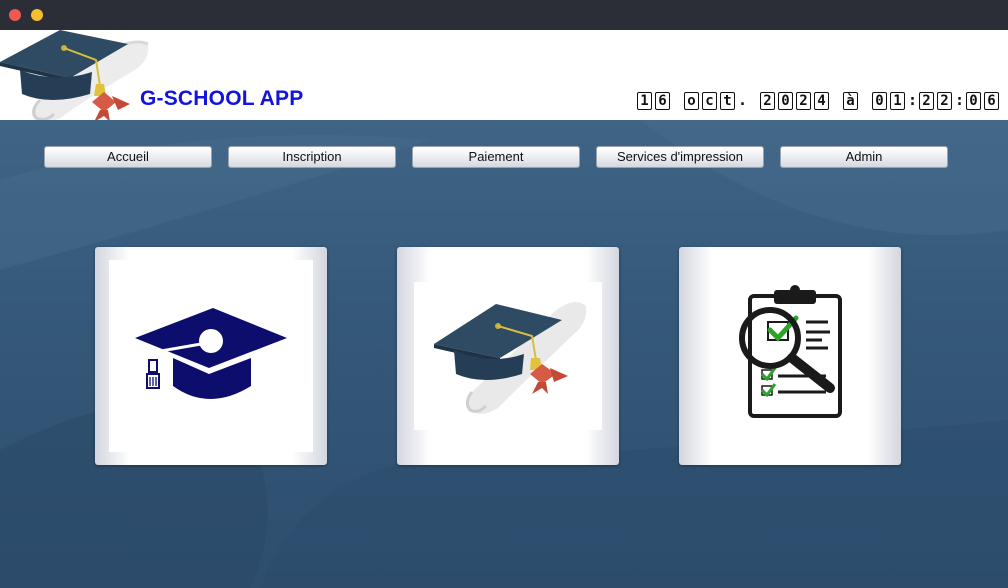  I want to click on window-titlebar, so click(504, 15).